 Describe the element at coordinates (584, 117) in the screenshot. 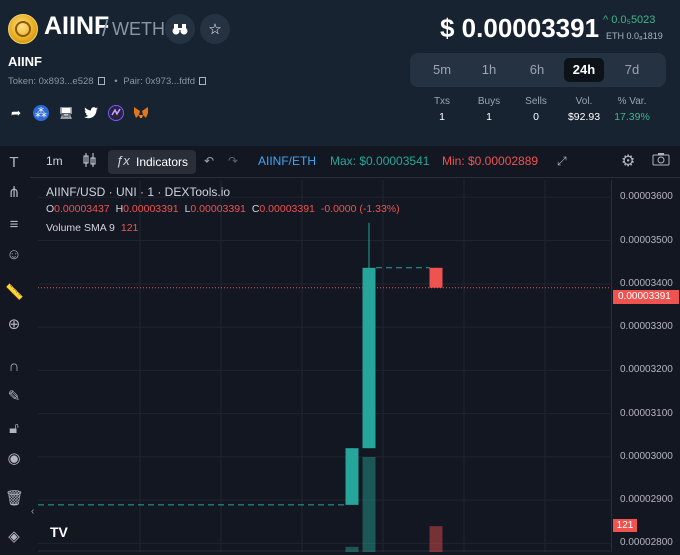

I see `stat-value-vol: $92.93` at that location.